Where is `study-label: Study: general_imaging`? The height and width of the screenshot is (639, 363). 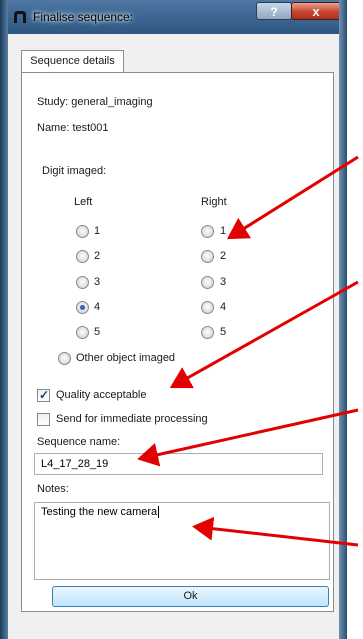
study-label: Study: general_imaging is located at coordinates (95, 102).